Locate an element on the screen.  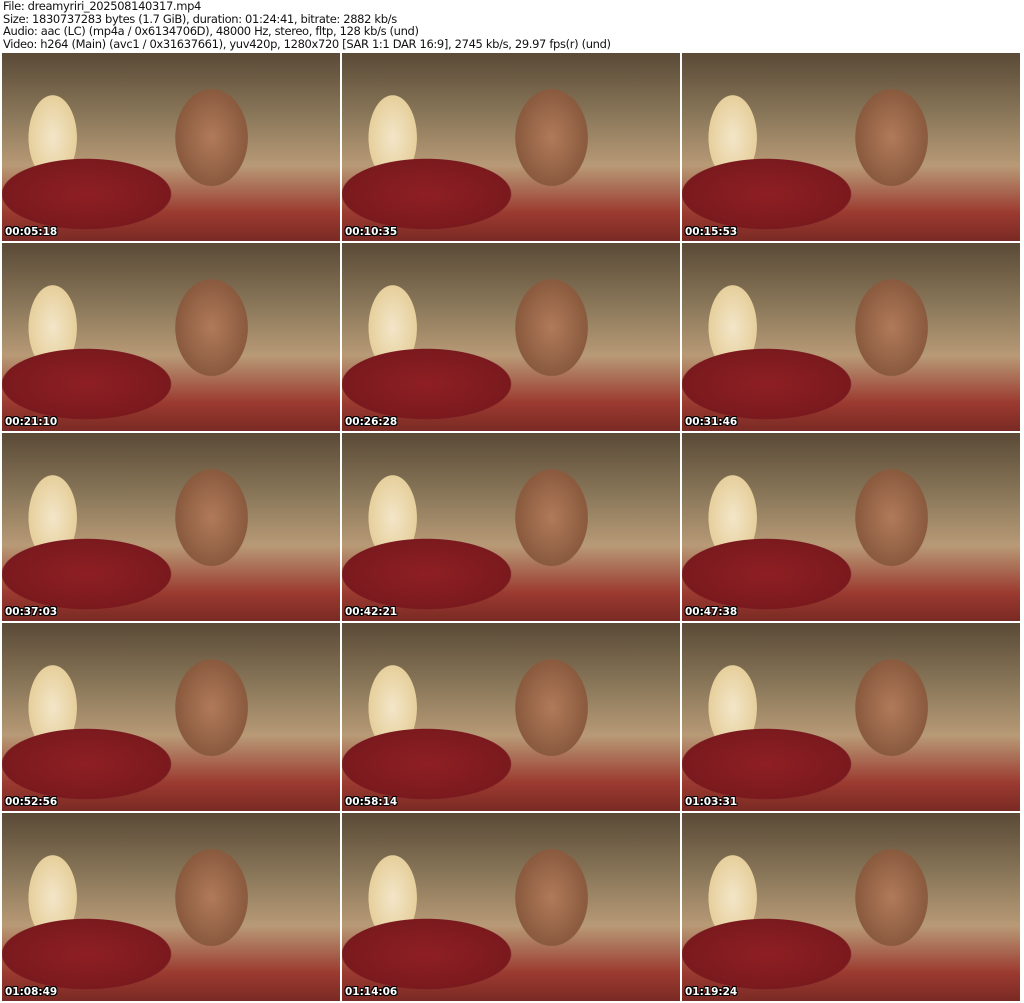
video-thumbnail: 00:37:03 is located at coordinates (171, 527).